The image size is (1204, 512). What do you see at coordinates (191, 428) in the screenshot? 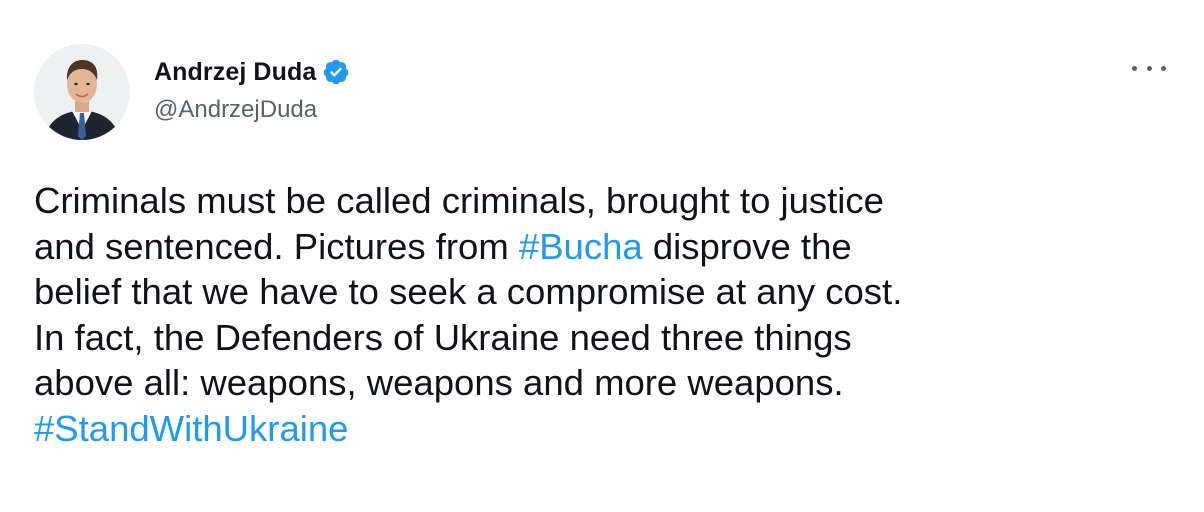
I see `hashtag-link-standwithukraine: #StandWithUkraine` at bounding box center [191, 428].